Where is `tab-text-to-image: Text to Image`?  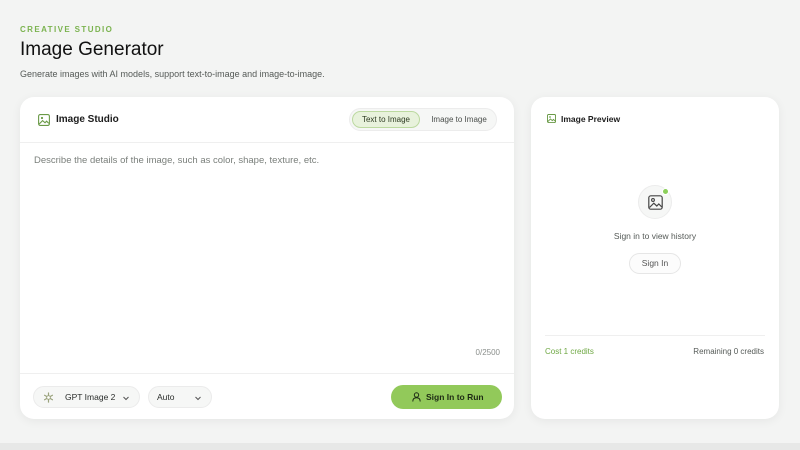 tab-text-to-image: Text to Image is located at coordinates (386, 119).